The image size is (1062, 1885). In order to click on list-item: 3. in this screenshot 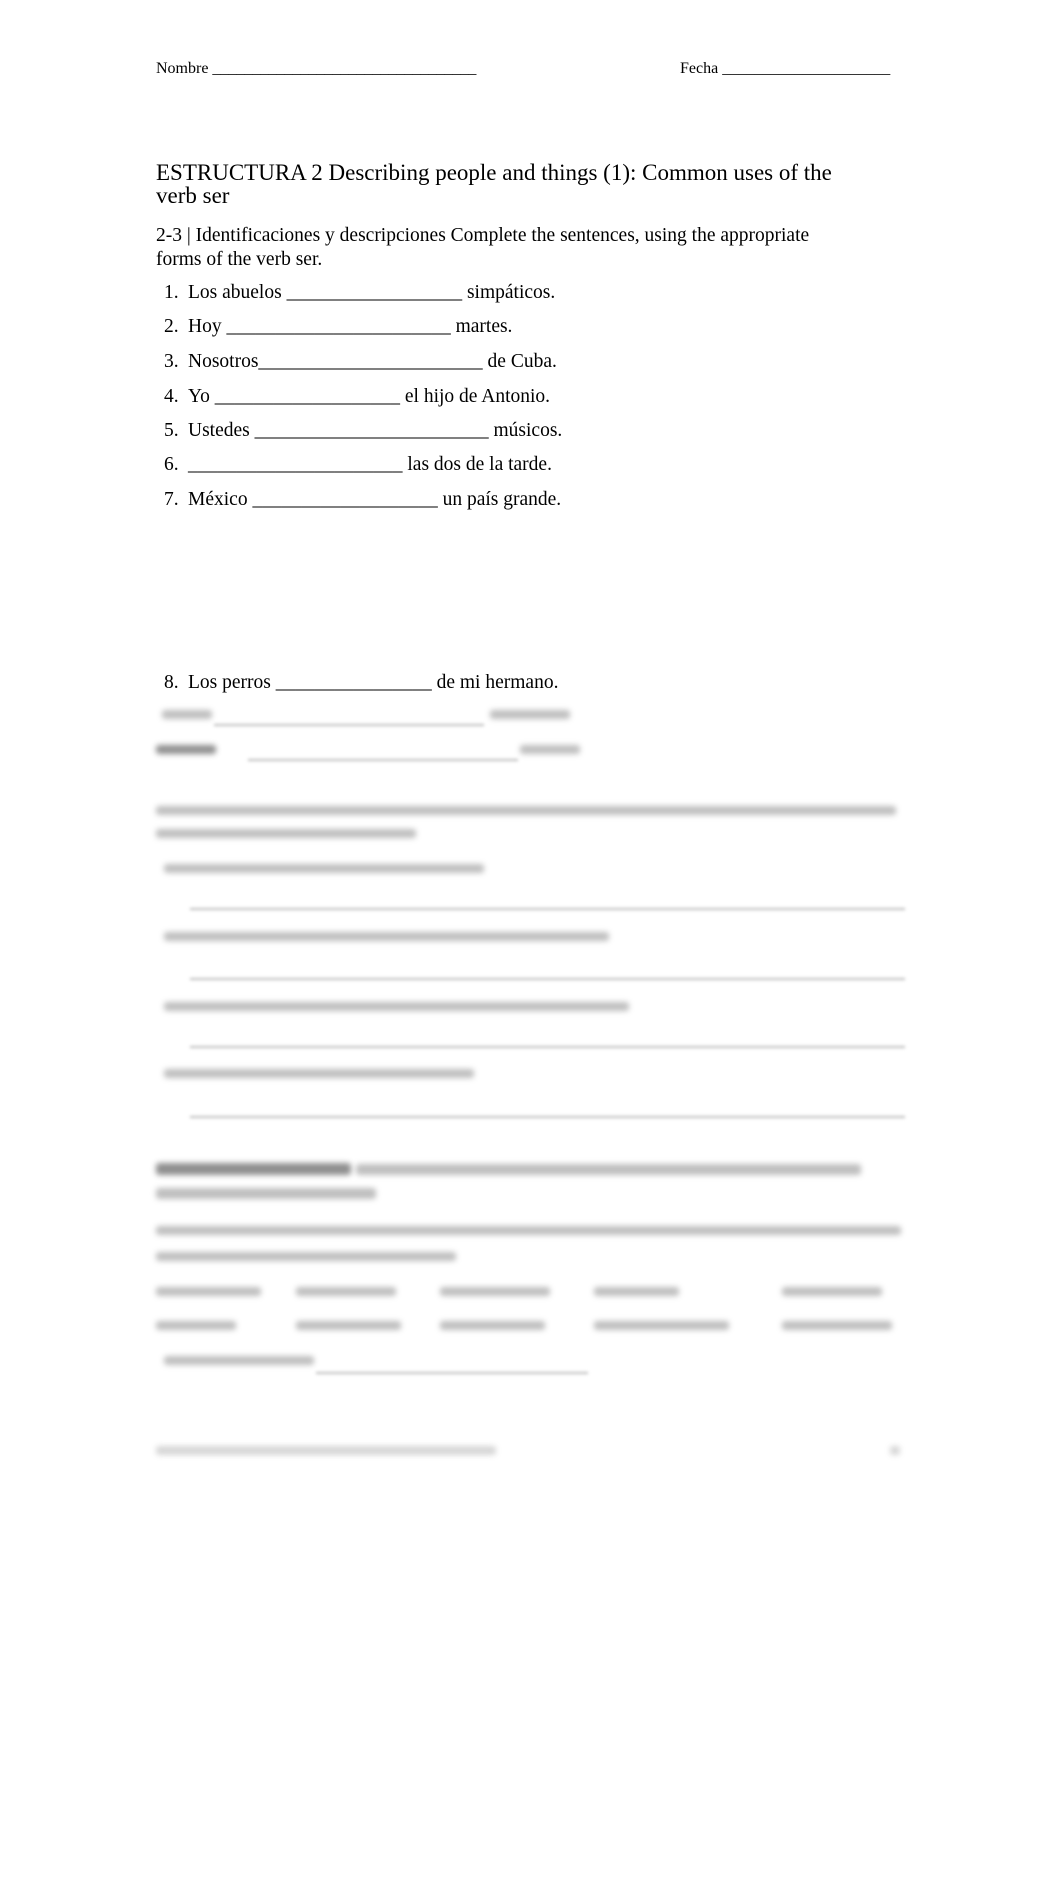, I will do `click(171, 361)`.